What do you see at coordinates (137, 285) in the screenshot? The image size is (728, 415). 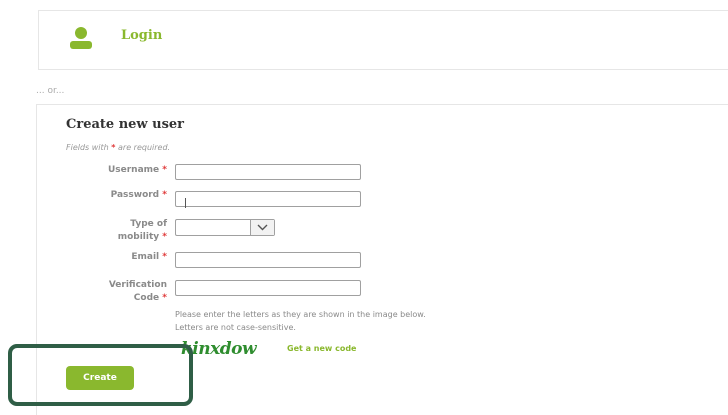 I see `verification-label-line1: Verification` at bounding box center [137, 285].